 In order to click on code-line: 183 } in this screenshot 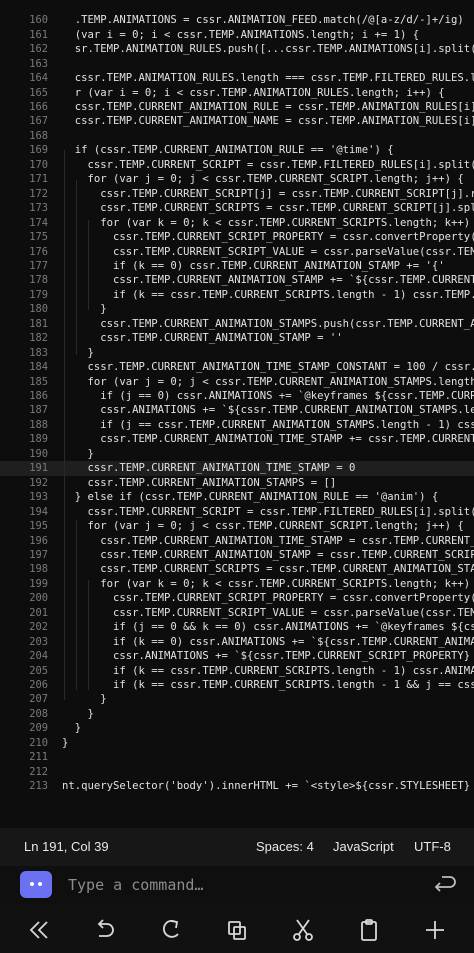, I will do `click(237, 353)`.